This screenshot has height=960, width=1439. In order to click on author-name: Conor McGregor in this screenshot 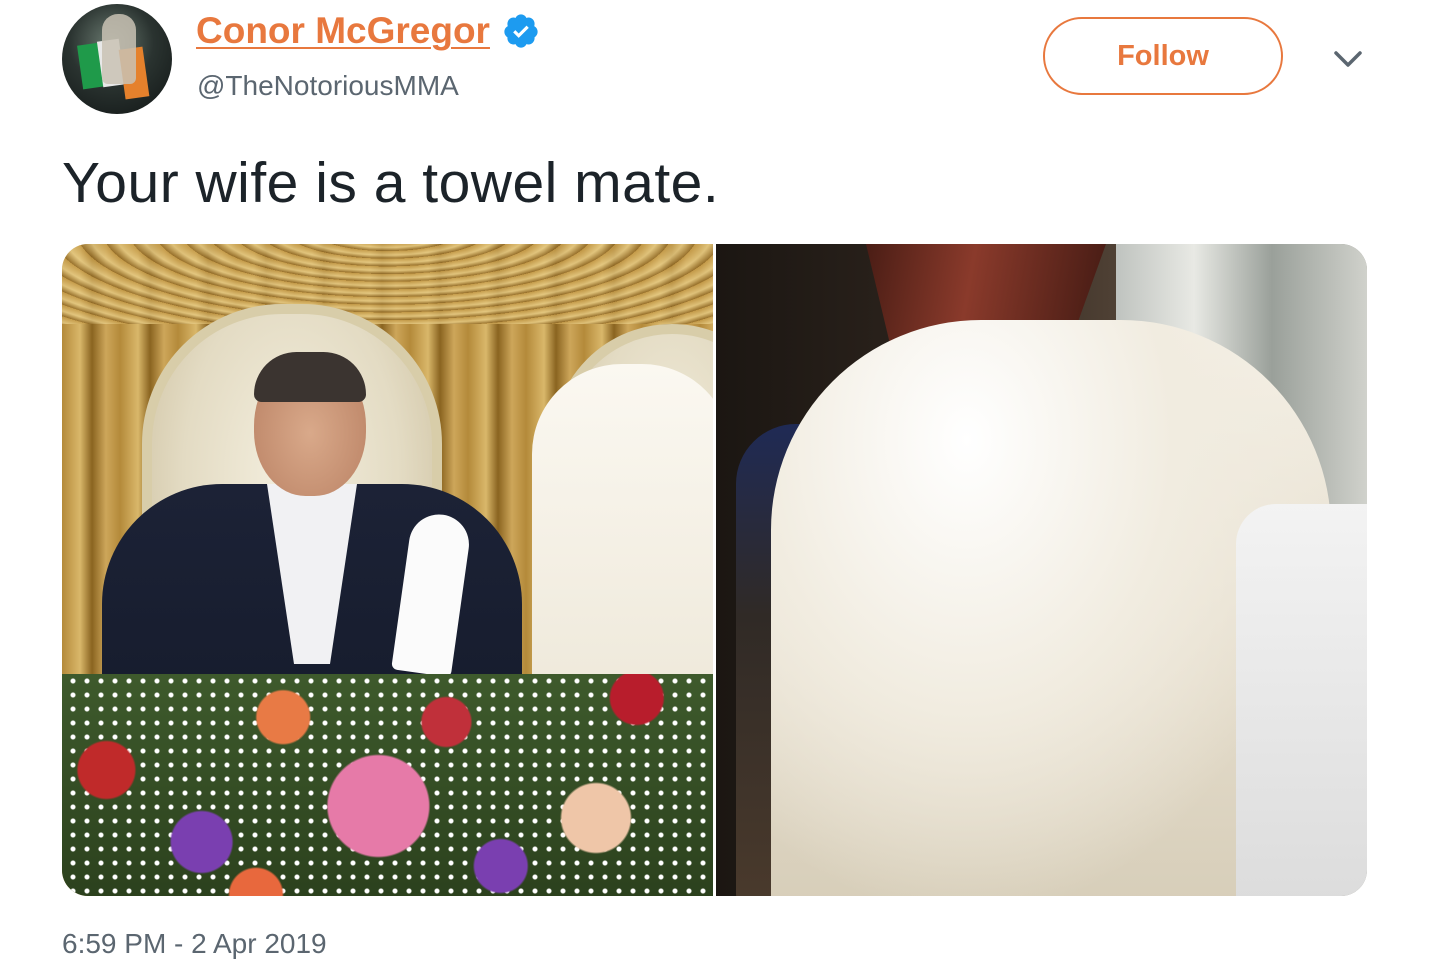, I will do `click(343, 31)`.